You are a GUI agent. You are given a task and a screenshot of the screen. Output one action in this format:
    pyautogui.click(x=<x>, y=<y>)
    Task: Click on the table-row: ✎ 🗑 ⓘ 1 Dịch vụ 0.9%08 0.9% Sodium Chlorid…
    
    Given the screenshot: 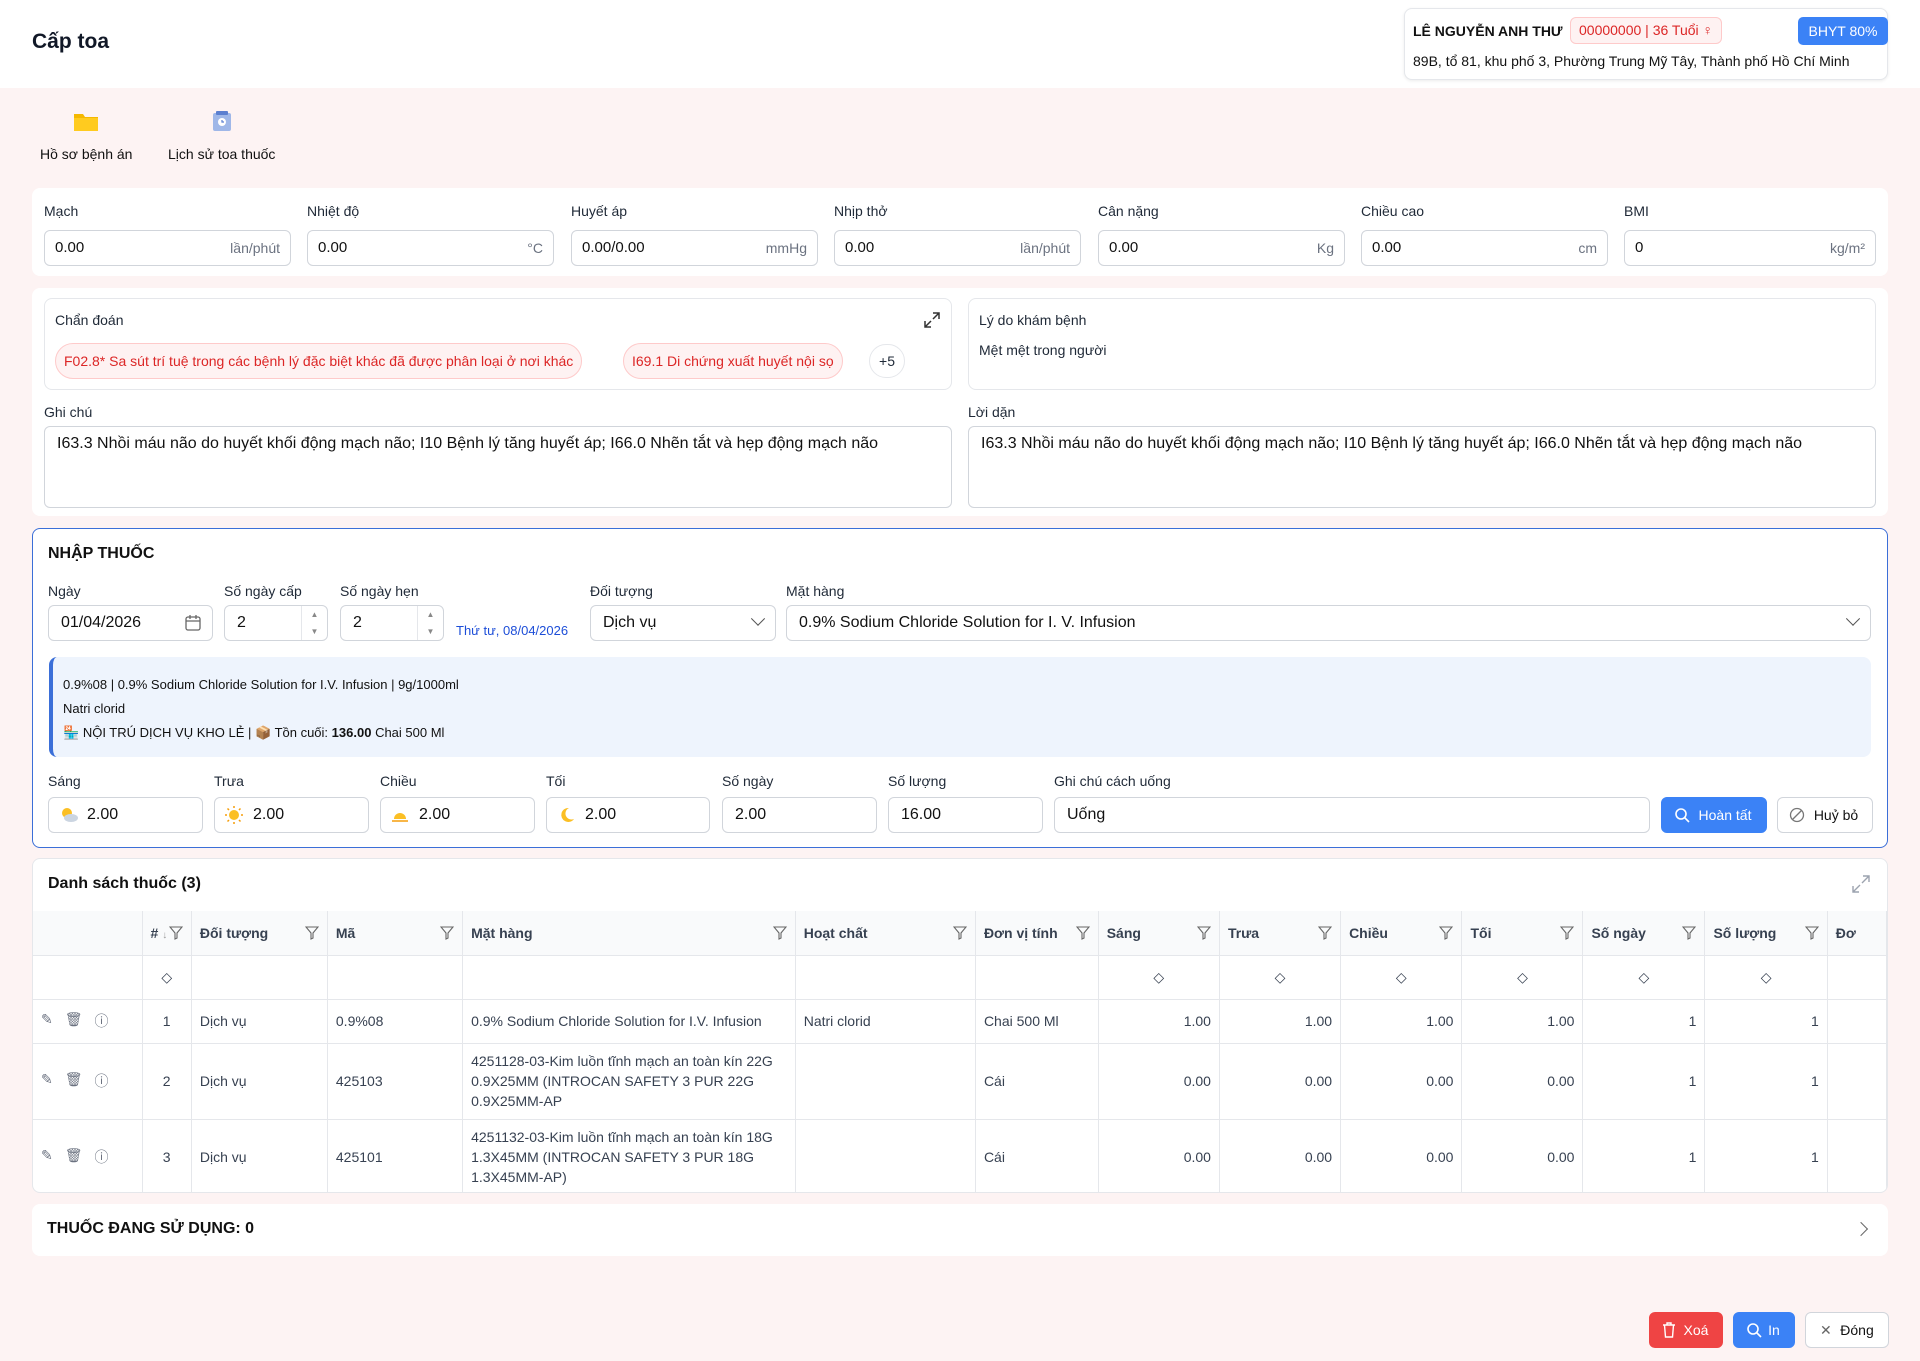 What is the action you would take?
    pyautogui.click(x=960, y=1021)
    